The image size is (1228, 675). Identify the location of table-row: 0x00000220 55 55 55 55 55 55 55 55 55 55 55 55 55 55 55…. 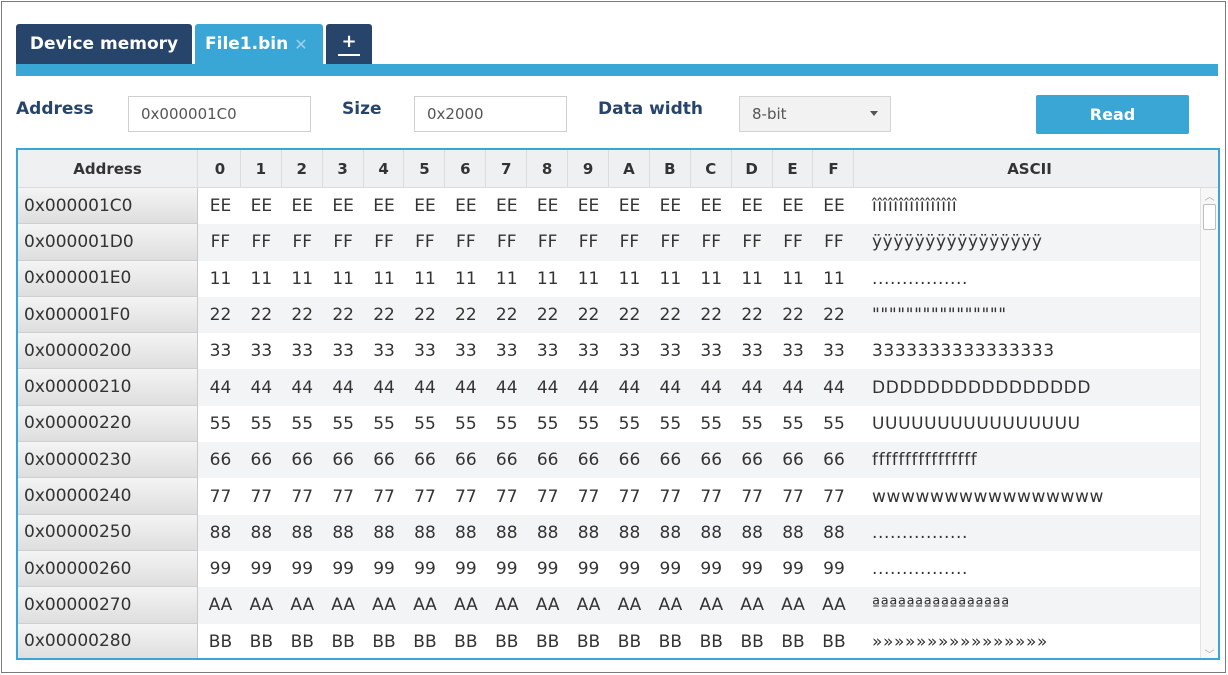
(611, 424).